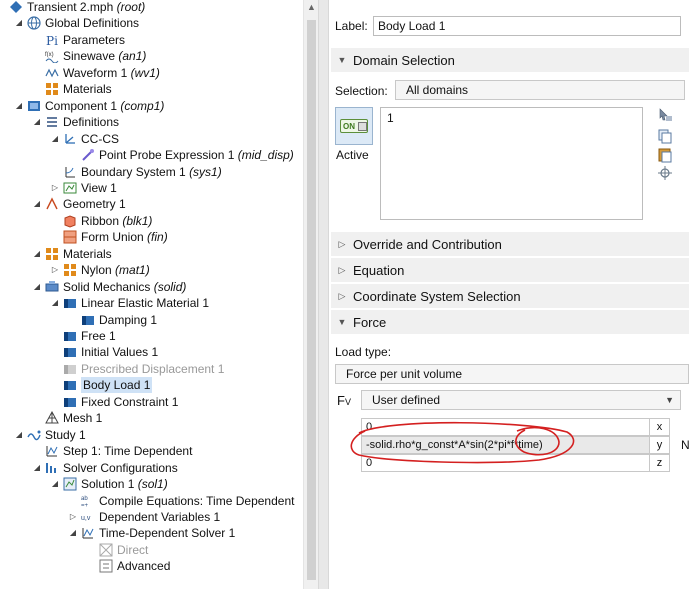 This screenshot has height=589, width=689. I want to click on tree-node: Form Union (fin), so click(109, 237).